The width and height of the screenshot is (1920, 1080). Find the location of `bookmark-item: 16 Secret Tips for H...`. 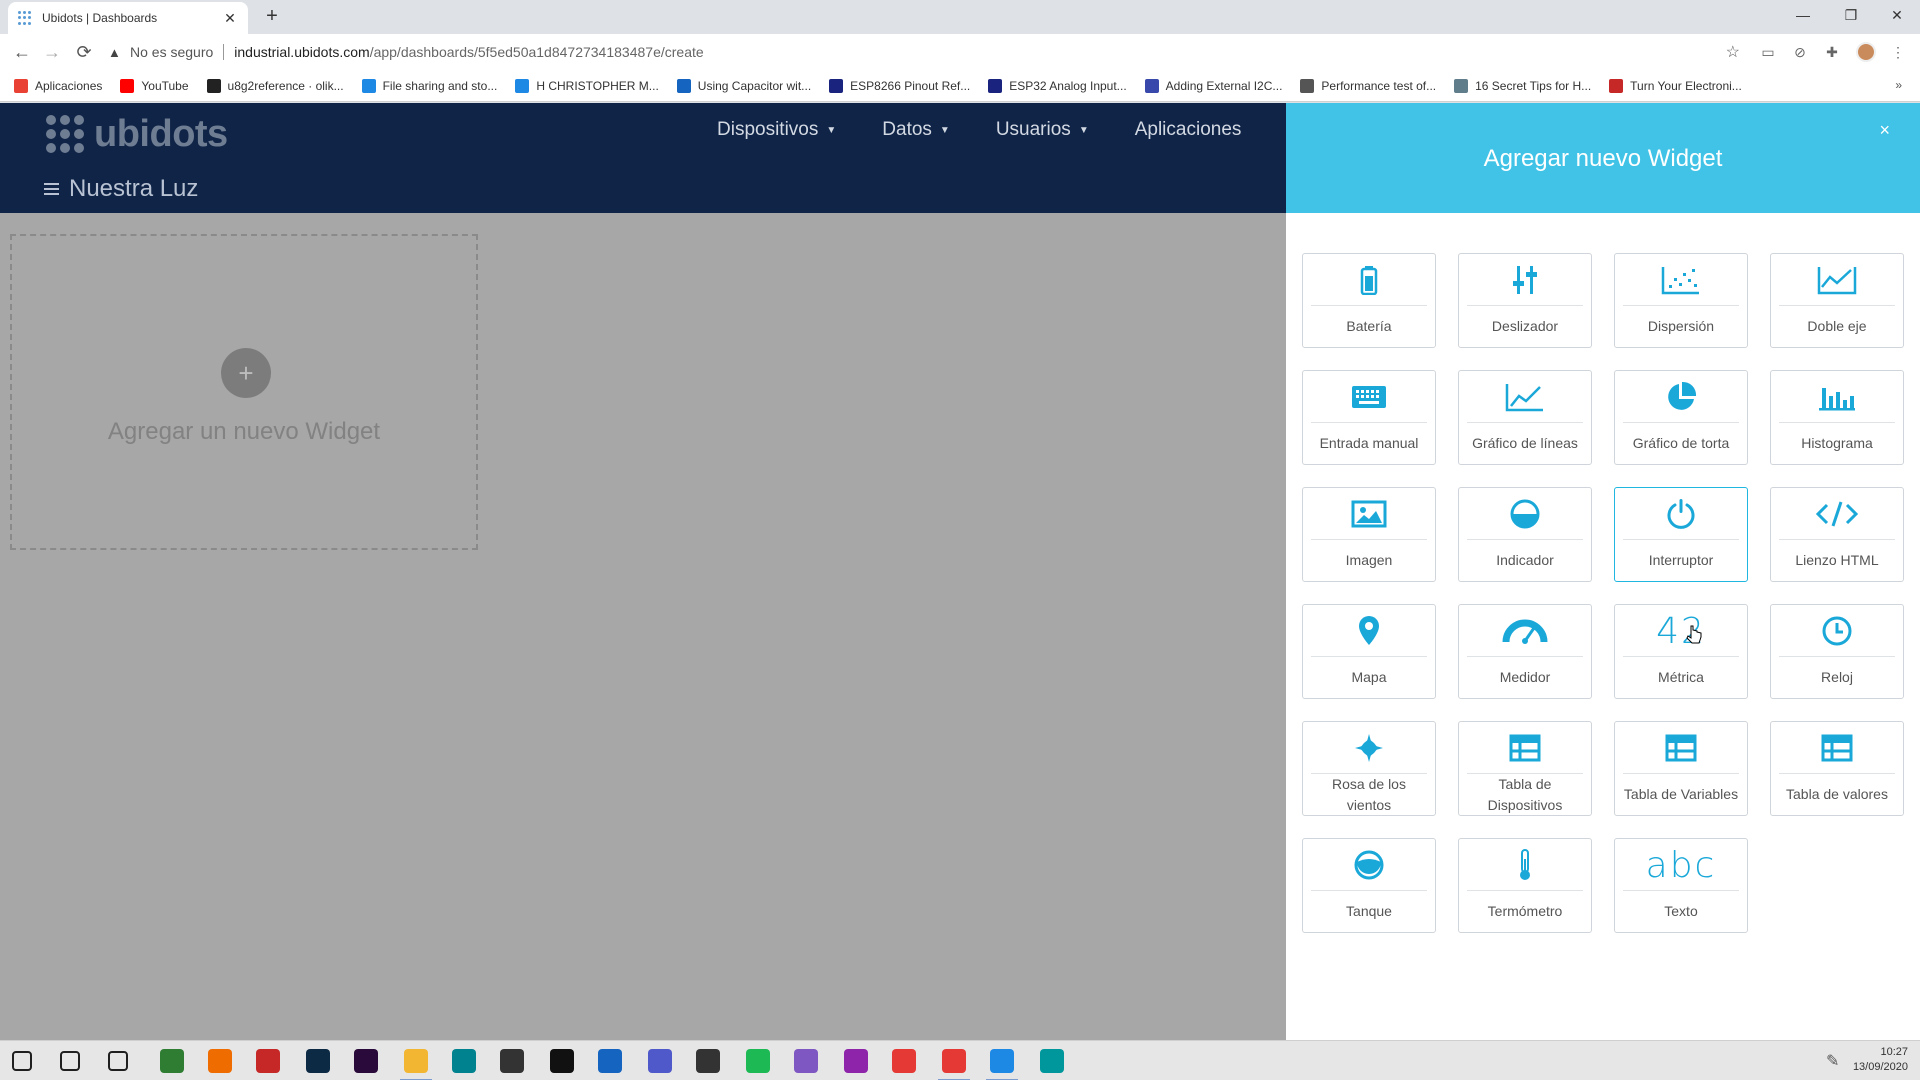

bookmark-item: 16 Secret Tips for H... is located at coordinates (1522, 85).